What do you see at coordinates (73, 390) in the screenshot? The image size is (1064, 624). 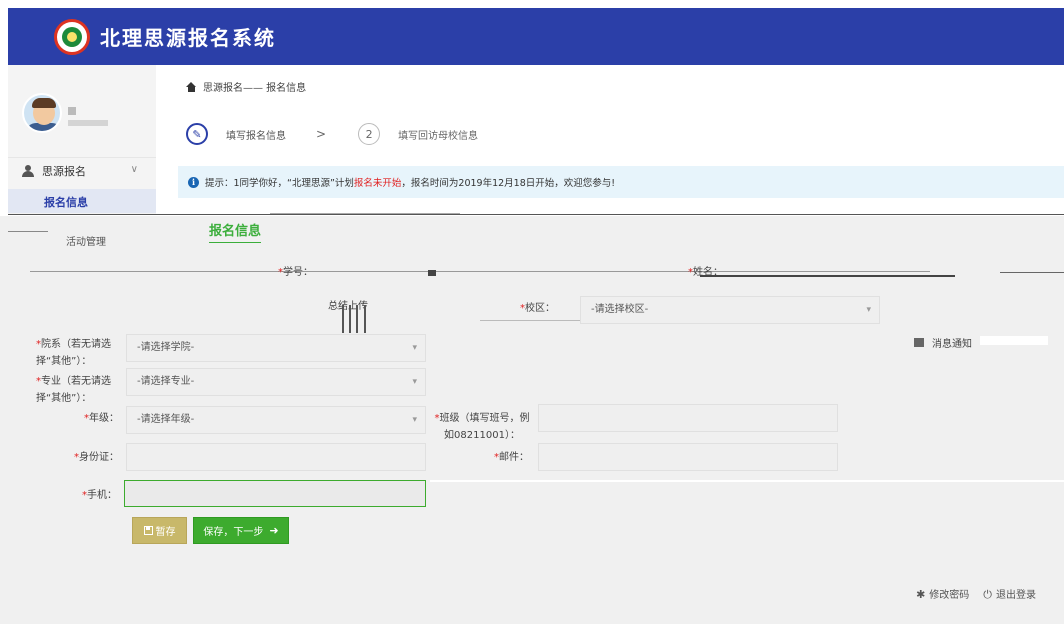 I see `major-label: *专业（若无请选择“其他”）：` at bounding box center [73, 390].